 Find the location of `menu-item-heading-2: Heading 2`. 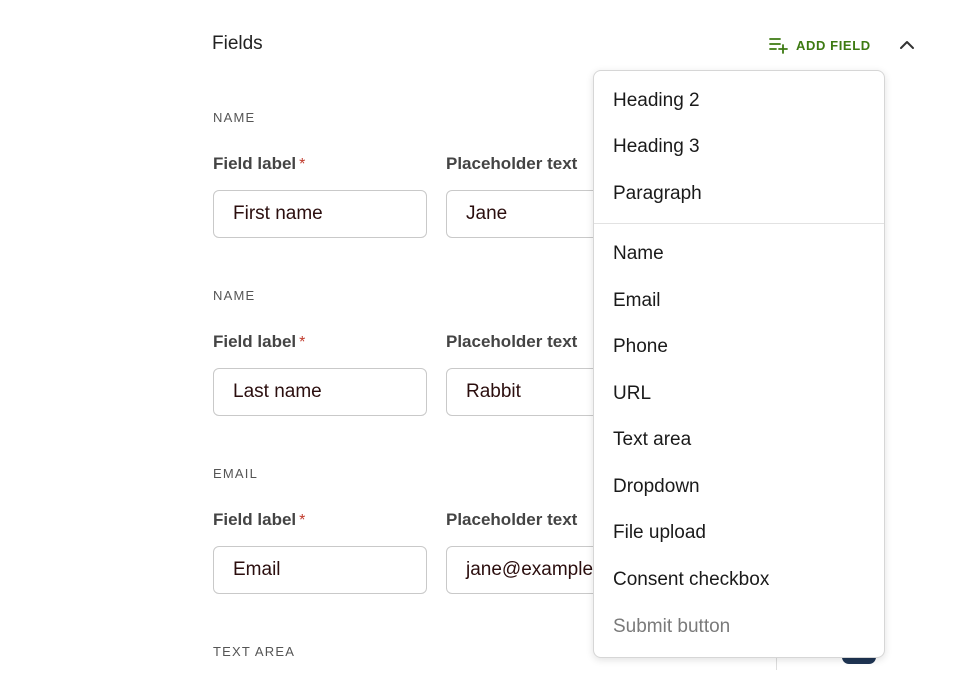

menu-item-heading-2: Heading 2 is located at coordinates (656, 101).